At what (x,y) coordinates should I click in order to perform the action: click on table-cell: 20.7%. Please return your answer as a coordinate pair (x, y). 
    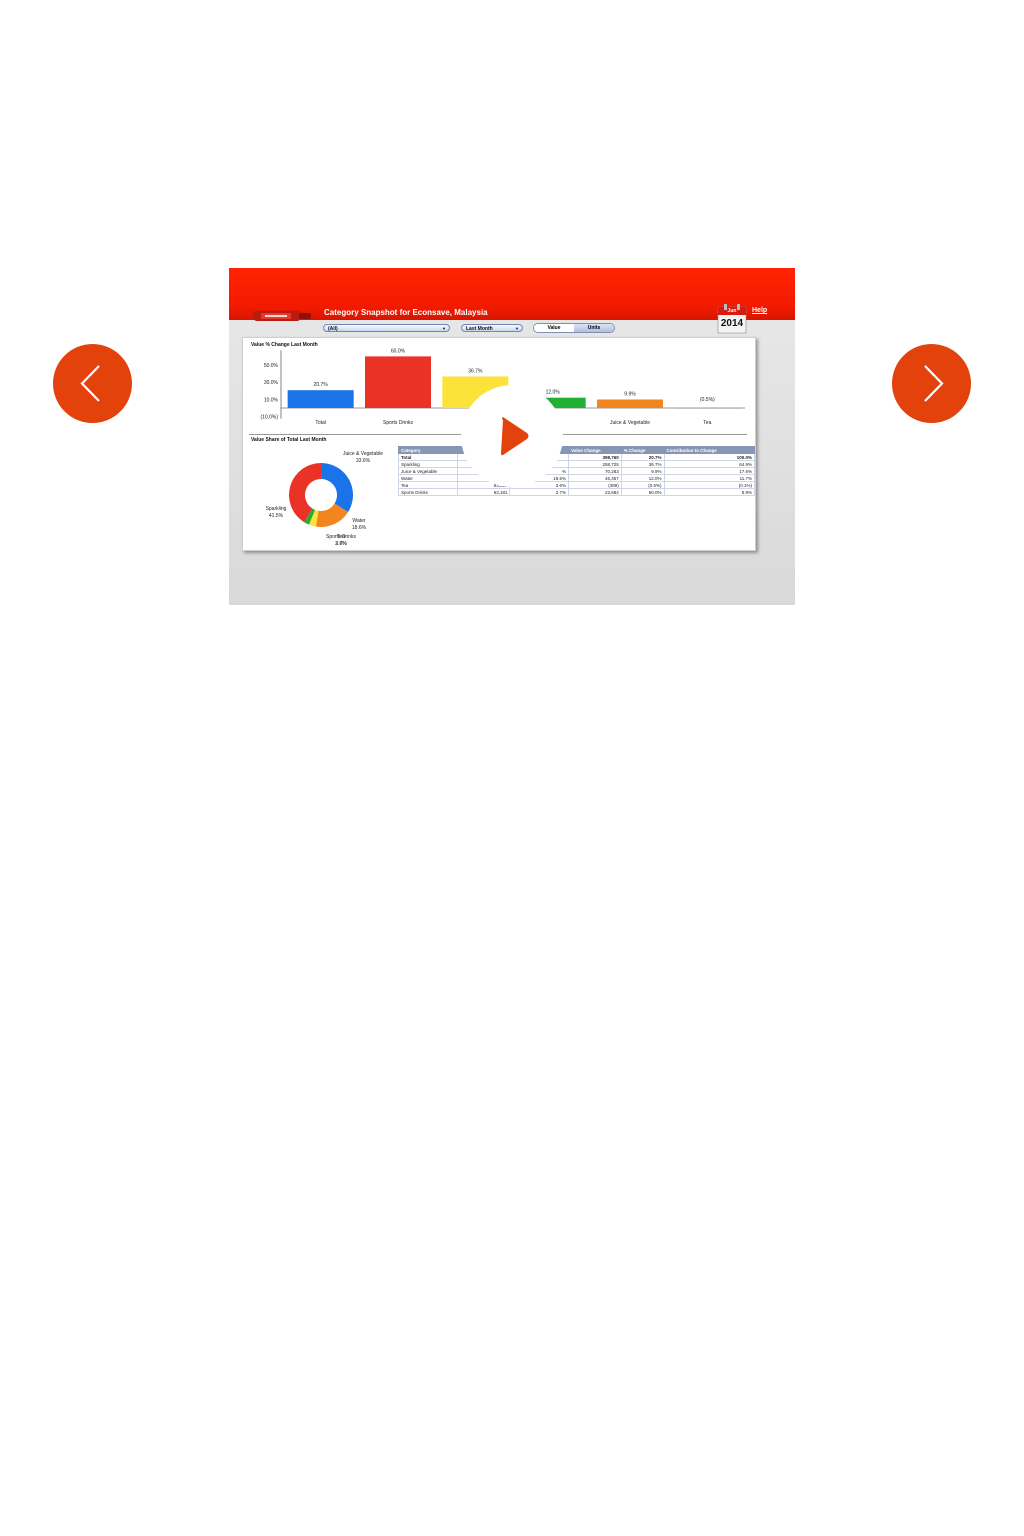
    Looking at the image, I should click on (642, 457).